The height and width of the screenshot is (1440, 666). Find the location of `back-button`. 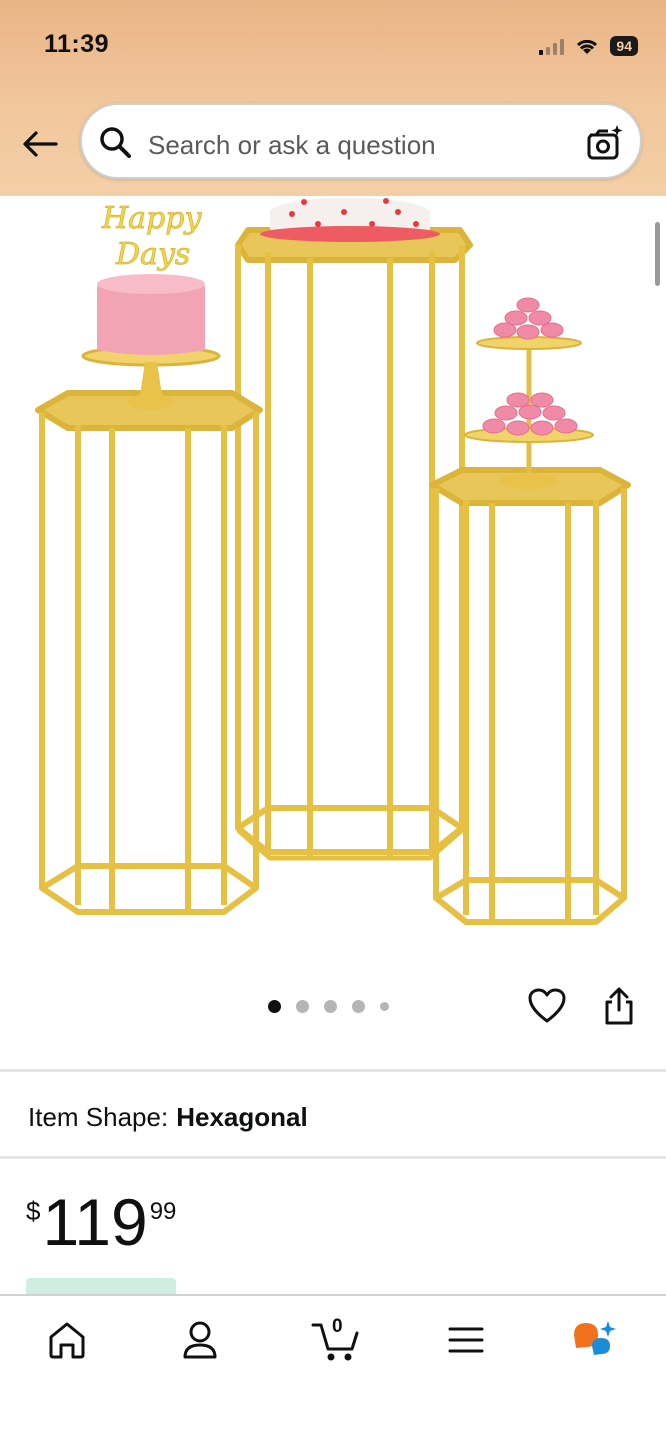

back-button is located at coordinates (40, 144).